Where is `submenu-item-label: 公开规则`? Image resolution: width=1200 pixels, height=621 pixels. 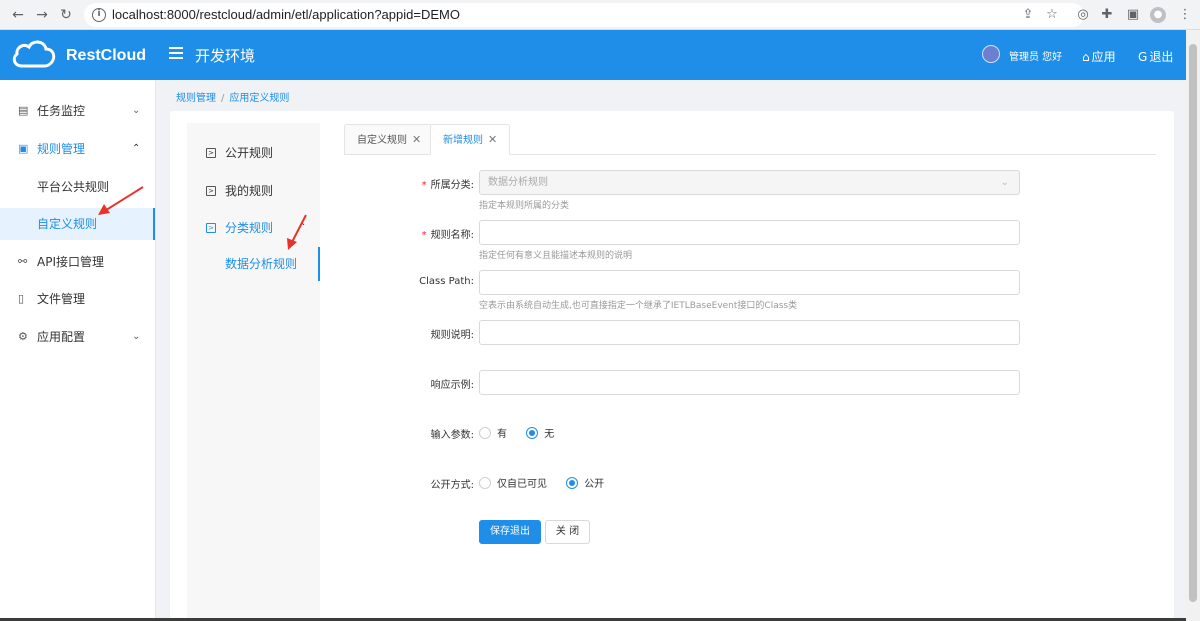
submenu-item-label: 公开规则 is located at coordinates (249, 153).